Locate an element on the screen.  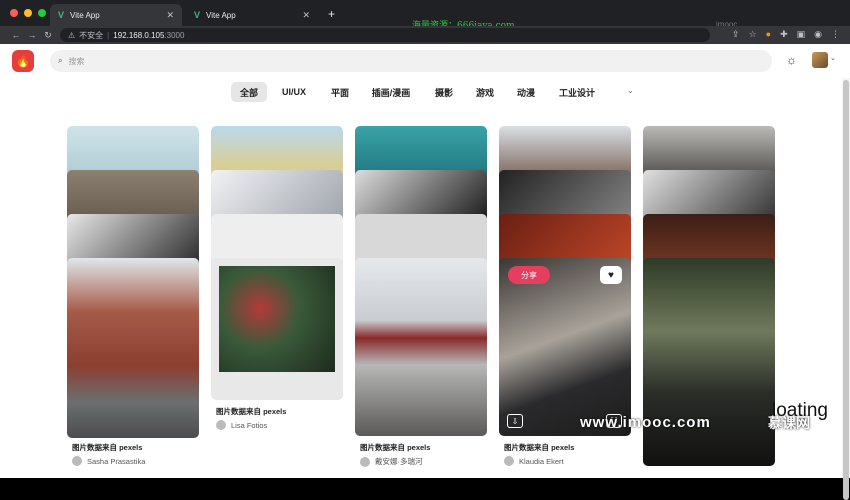
category-graphic: 平面 is located at coordinates (340, 92).